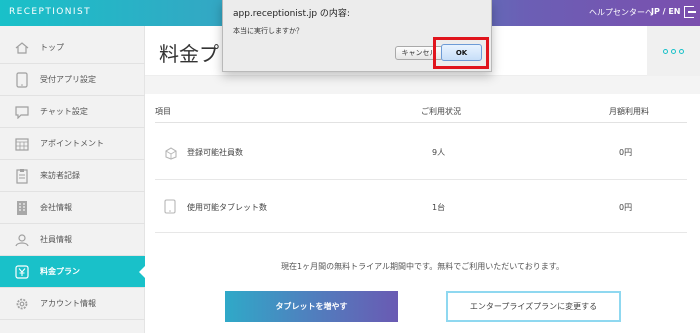 This screenshot has height=333, width=700. Describe the element at coordinates (22, 144) in the screenshot. I see `calendar-icon` at that location.